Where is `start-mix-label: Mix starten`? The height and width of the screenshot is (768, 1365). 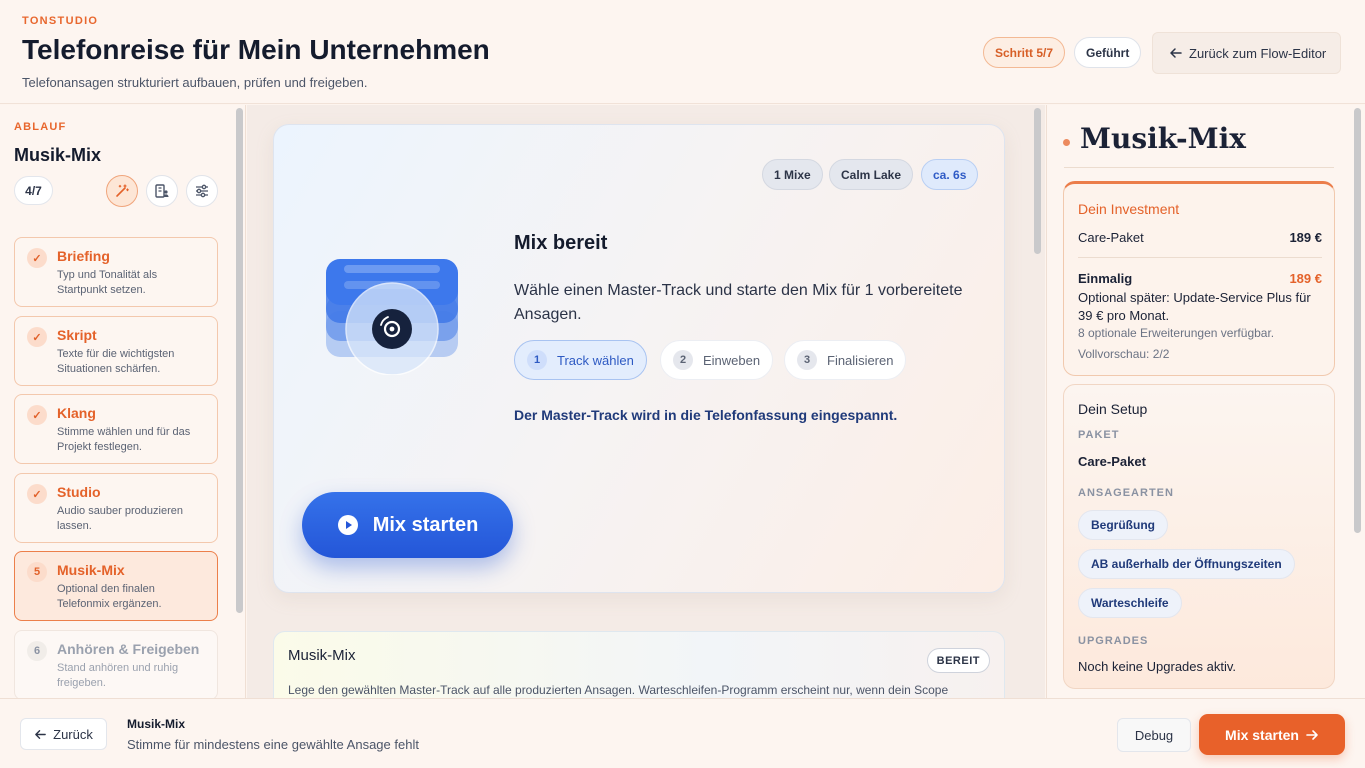 start-mix-label: Mix starten is located at coordinates (425, 524).